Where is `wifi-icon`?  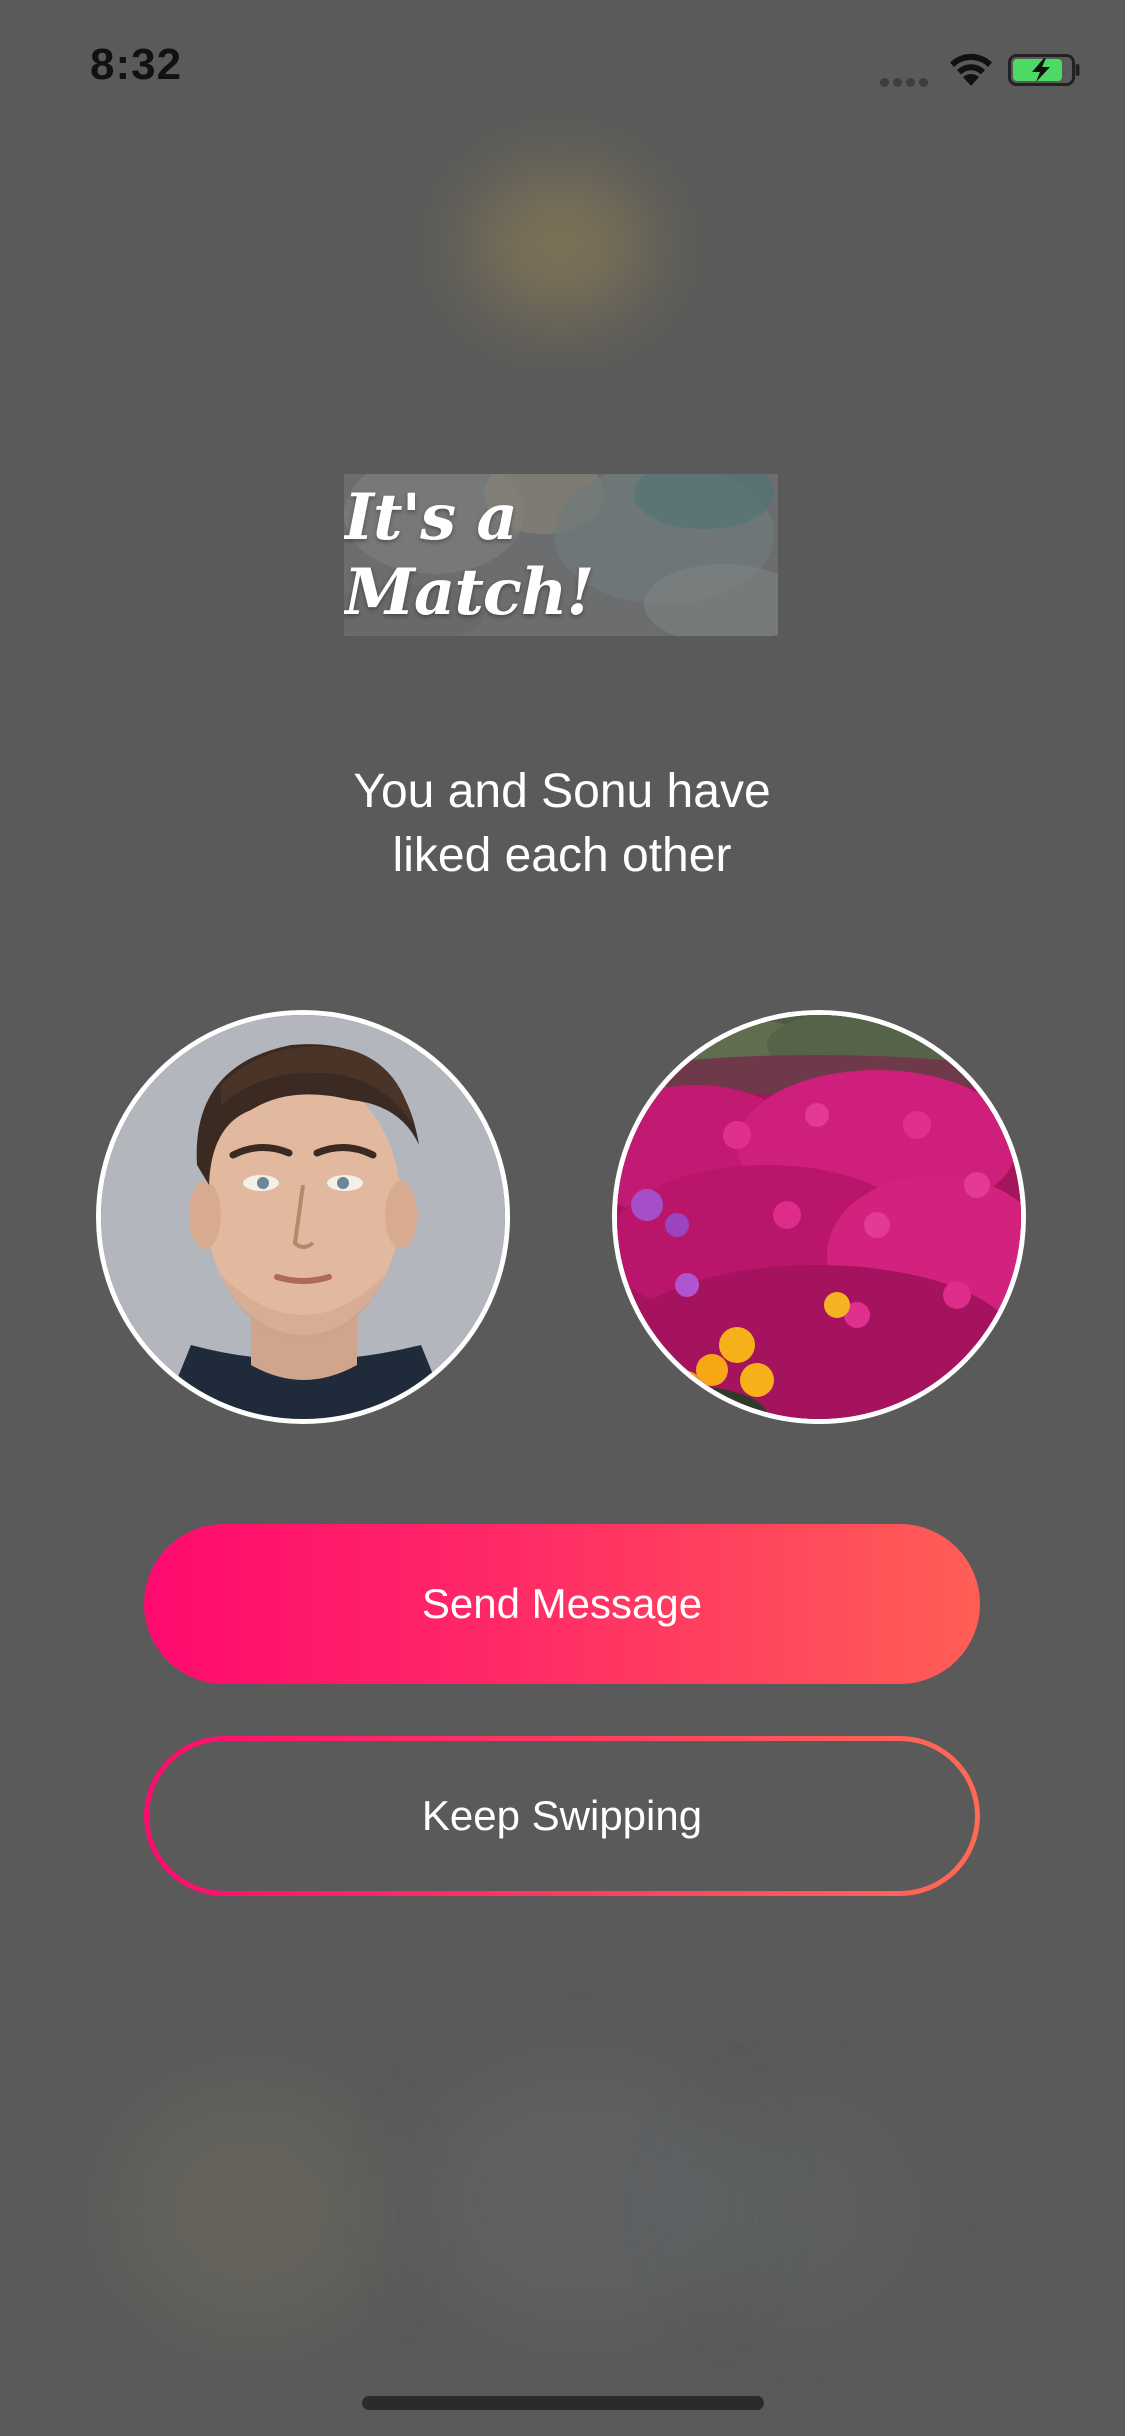
wifi-icon is located at coordinates (971, 69).